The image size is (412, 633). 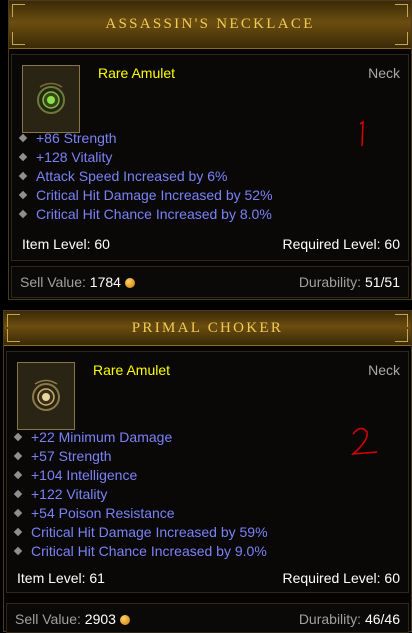 I want to click on affix-item: Attack Speed Increased by 6%, so click(x=145, y=176).